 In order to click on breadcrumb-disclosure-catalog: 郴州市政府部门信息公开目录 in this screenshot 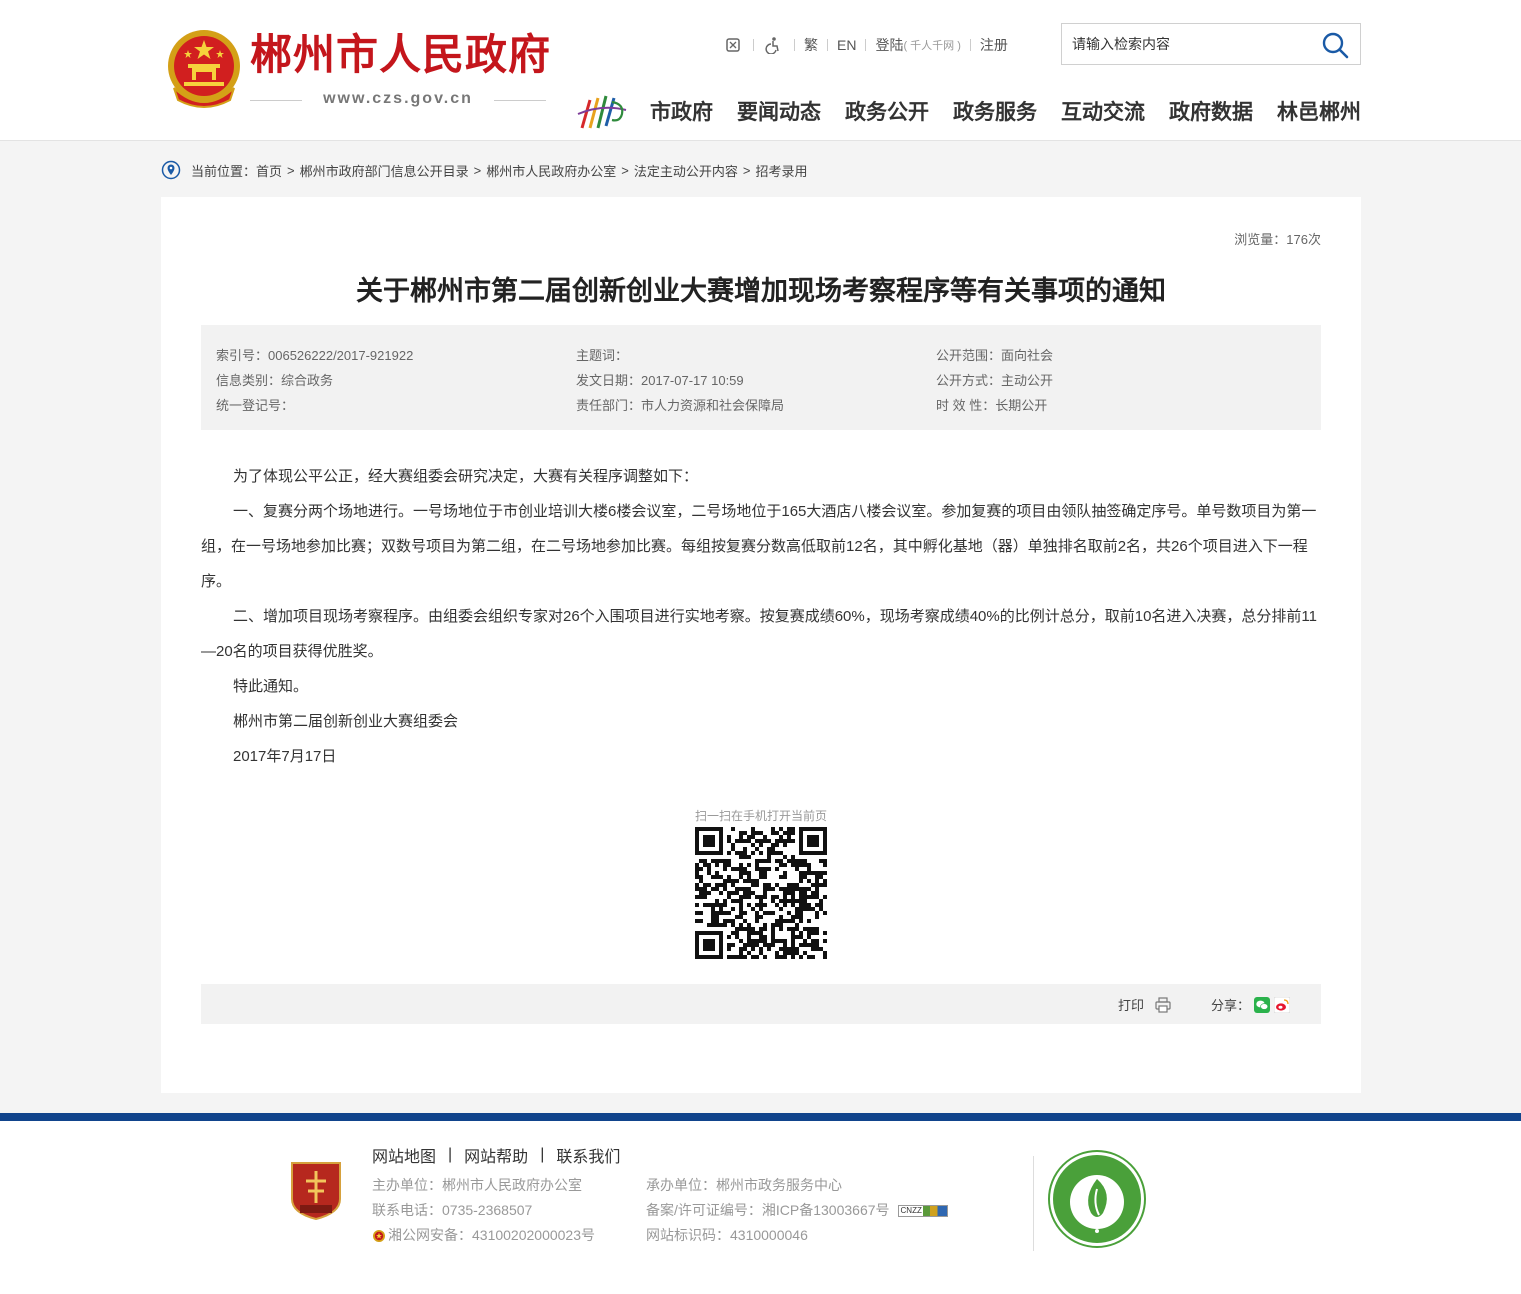, I will do `click(384, 170)`.